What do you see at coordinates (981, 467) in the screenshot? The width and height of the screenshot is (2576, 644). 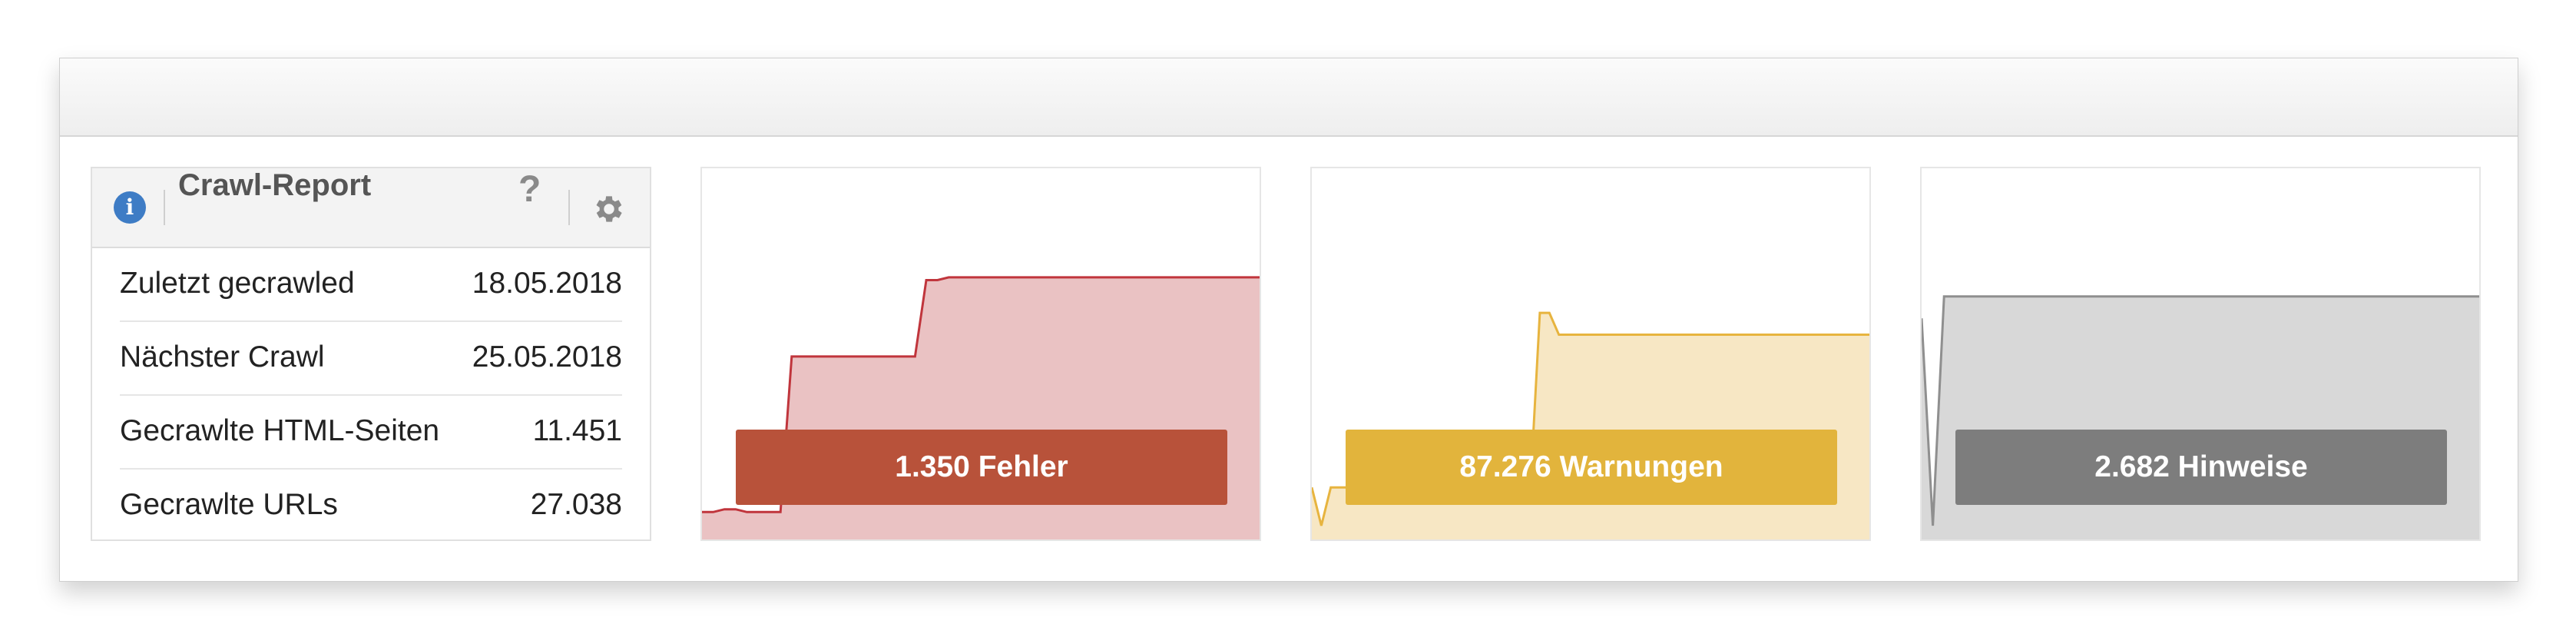 I see `errors-badge: 1.350 Fehler` at bounding box center [981, 467].